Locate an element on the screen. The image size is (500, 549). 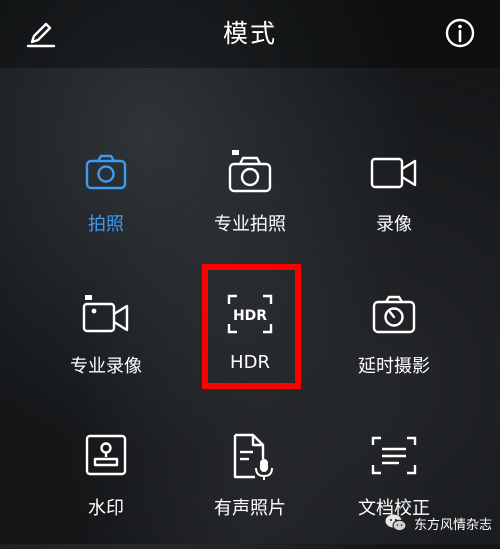
hdr-icon: HDR is located at coordinates (250, 314).